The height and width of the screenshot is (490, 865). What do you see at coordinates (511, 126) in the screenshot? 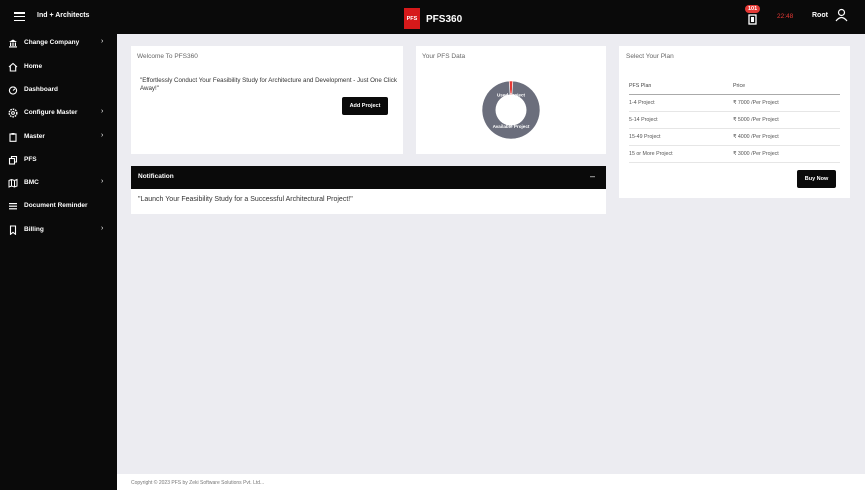
I see `donut-label-available: Available Project` at bounding box center [511, 126].